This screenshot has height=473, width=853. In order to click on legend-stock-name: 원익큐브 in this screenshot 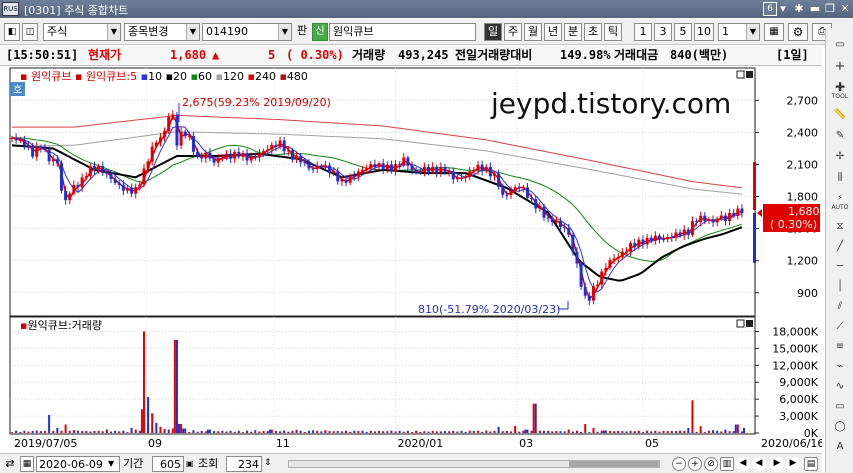, I will do `click(51, 76)`.